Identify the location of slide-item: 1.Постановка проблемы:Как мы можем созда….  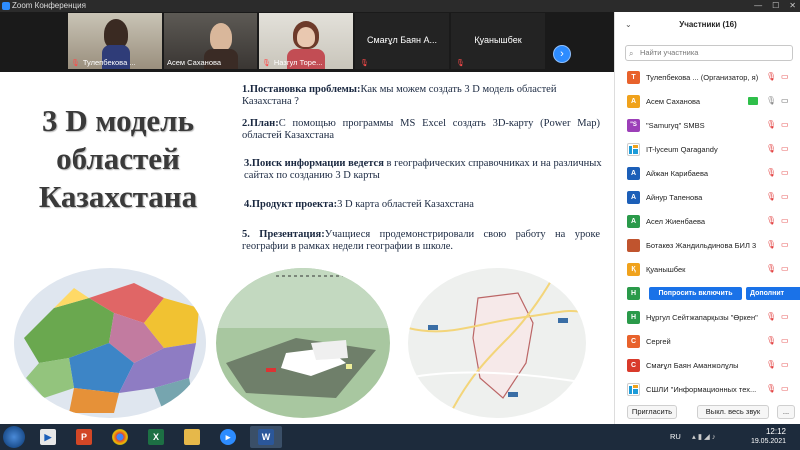
(421, 96).